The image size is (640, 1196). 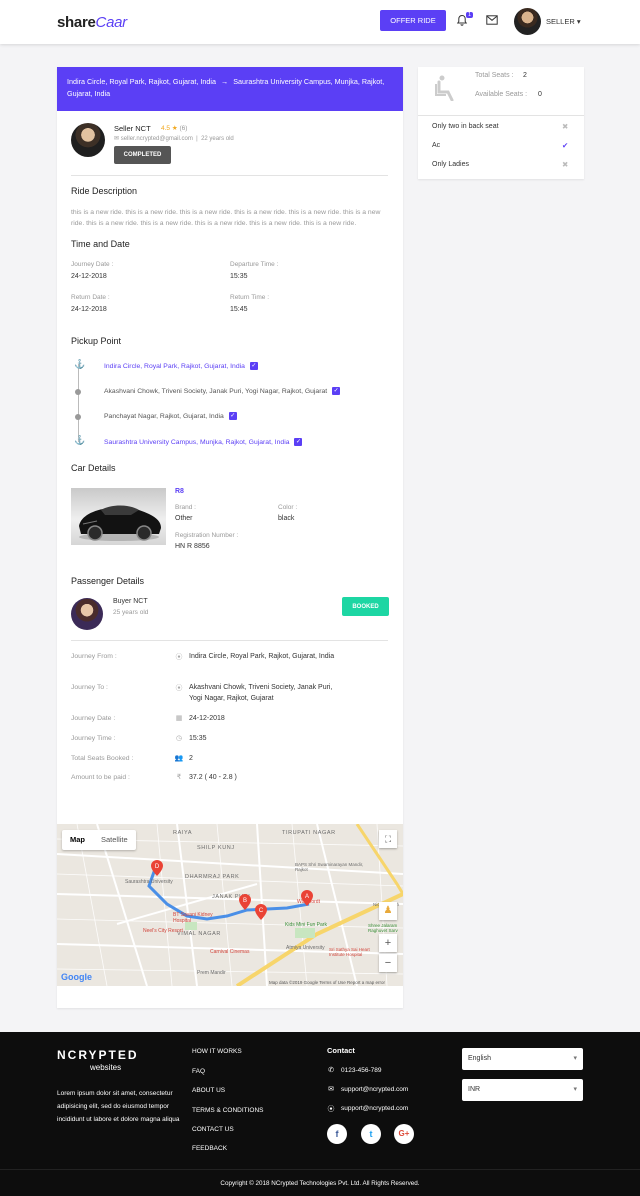 I want to click on seat-icon, so click(x=445, y=91).